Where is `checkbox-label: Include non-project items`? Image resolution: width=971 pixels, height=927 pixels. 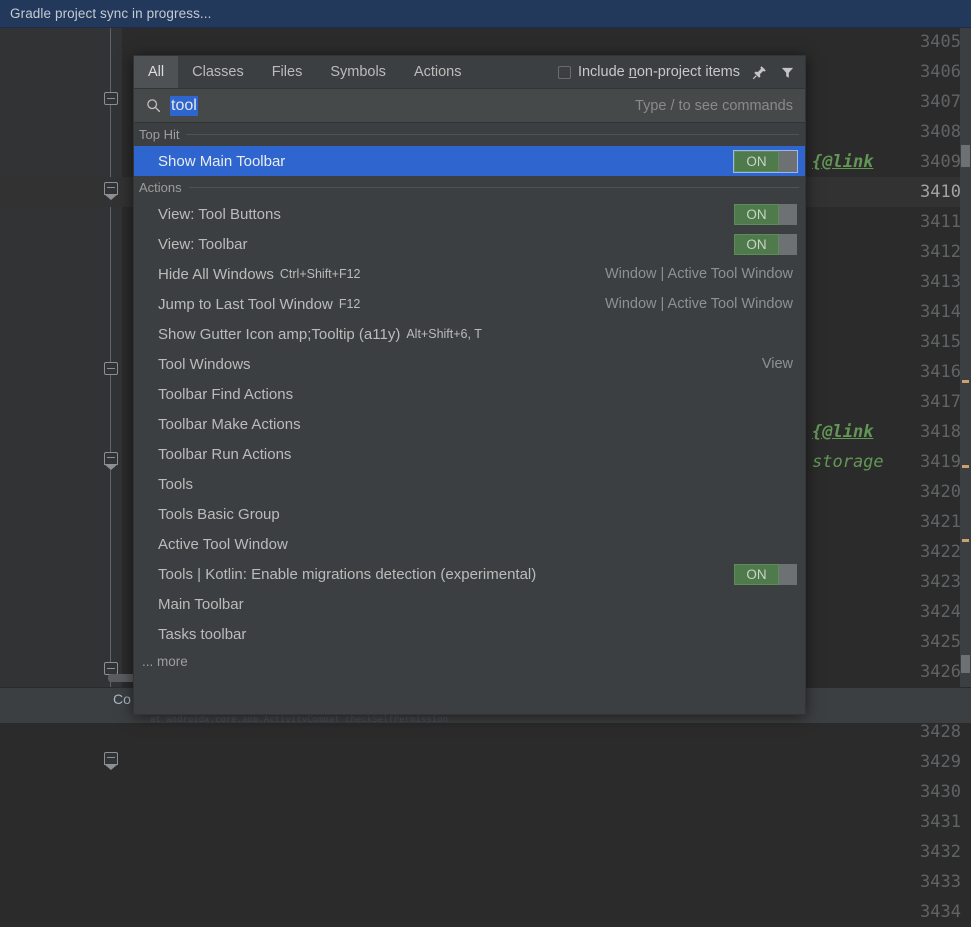 checkbox-label: Include non-project items is located at coordinates (659, 72).